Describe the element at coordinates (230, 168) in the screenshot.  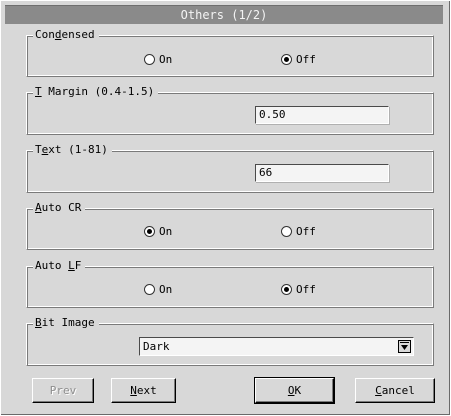
I see `text-group: Text (1-81) 66` at that location.